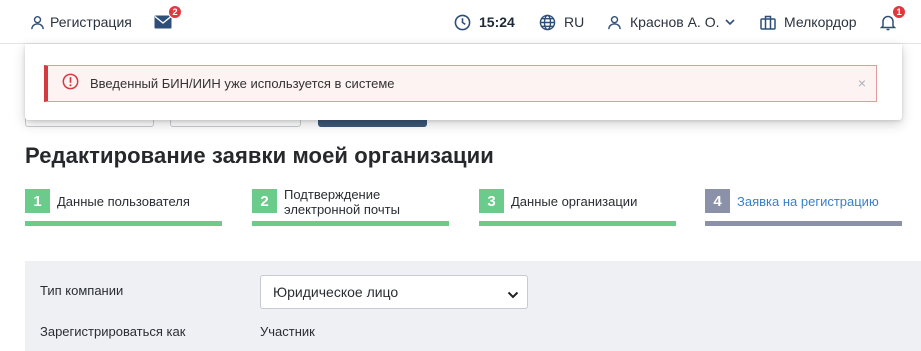 The height and width of the screenshot is (351, 921). I want to click on step-email-confirmation: 2 Подтверждение электронной почты, so click(350, 207).